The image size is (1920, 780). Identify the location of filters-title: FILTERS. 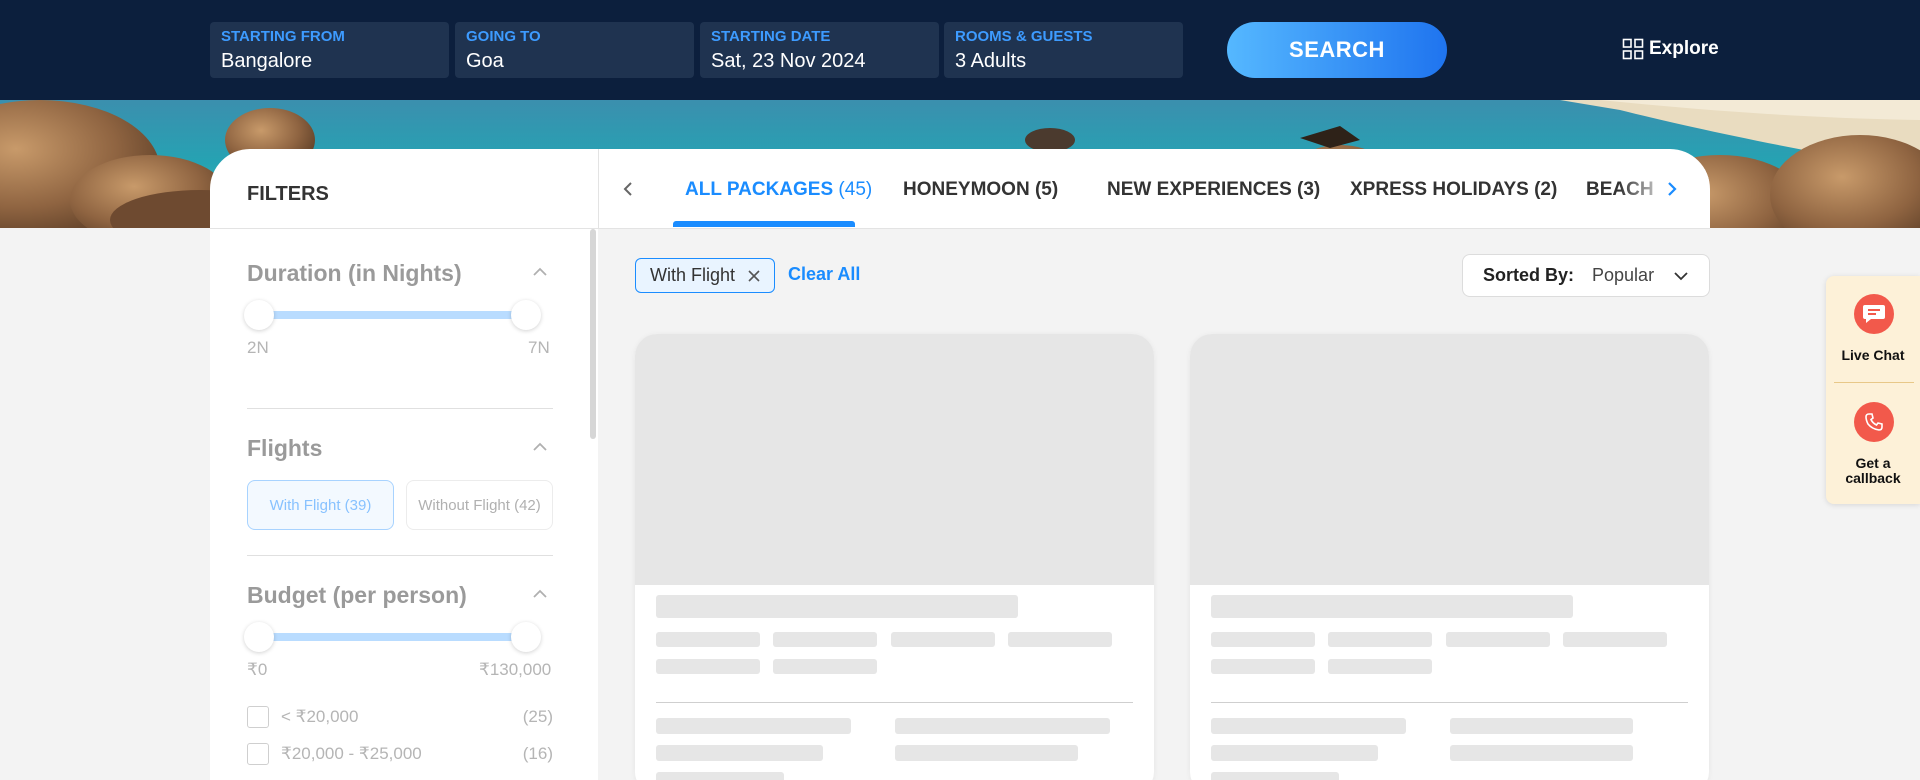
(288, 194).